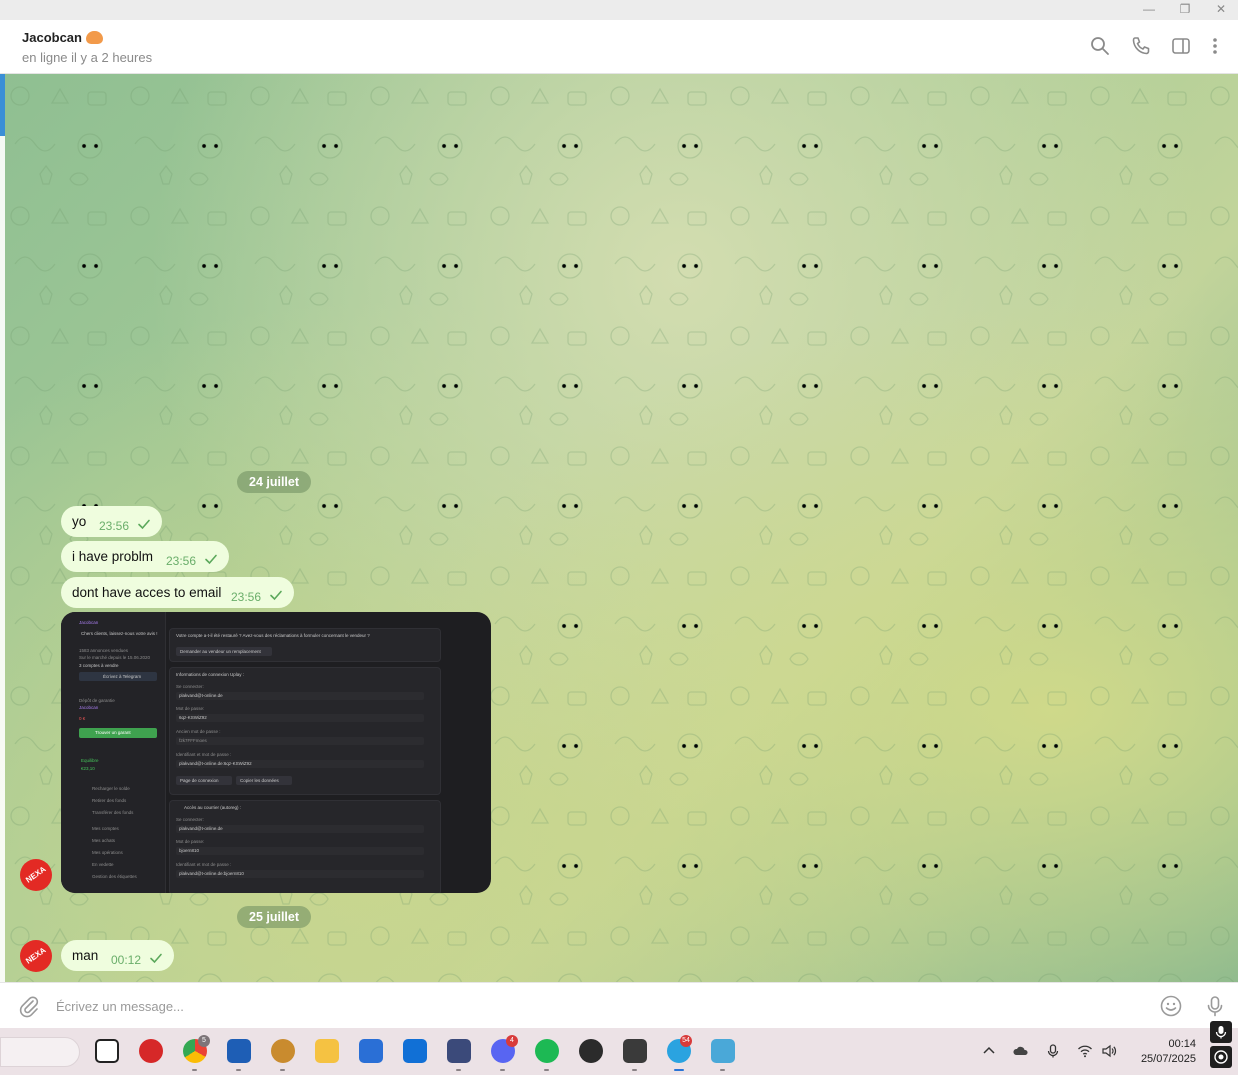 The image size is (1238, 1075). I want to click on contact-name: Jacobcan, so click(62, 37).